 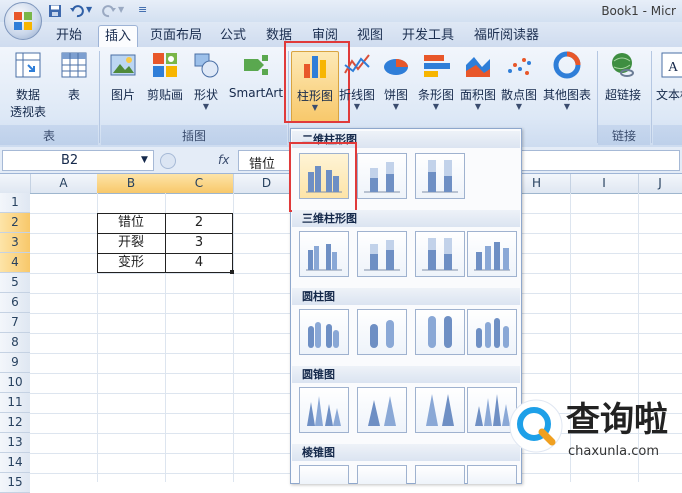 I want to click on column-header-c: C, so click(x=199, y=183).